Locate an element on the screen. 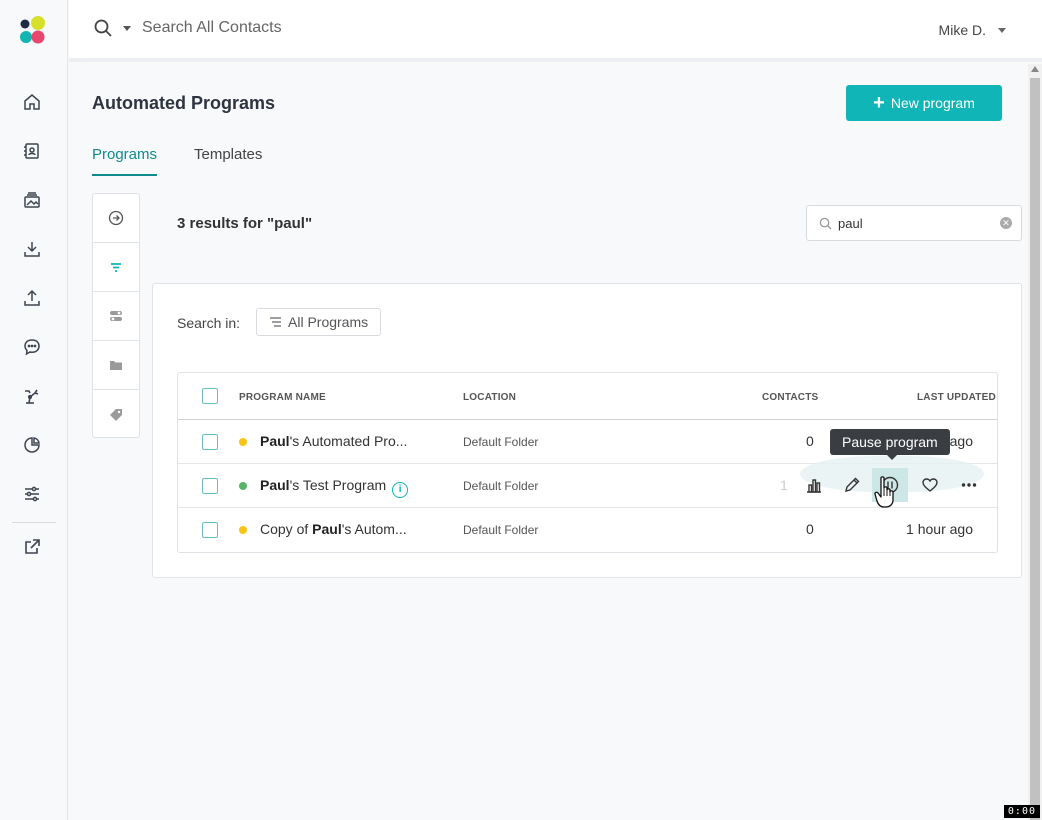  app-logo is located at coordinates (33, 30).